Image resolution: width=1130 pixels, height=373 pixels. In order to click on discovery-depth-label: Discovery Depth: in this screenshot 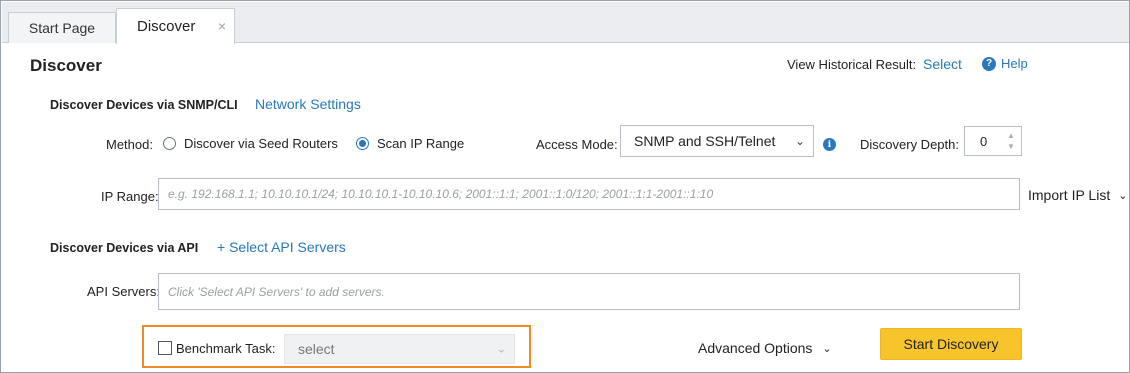, I will do `click(909, 144)`.